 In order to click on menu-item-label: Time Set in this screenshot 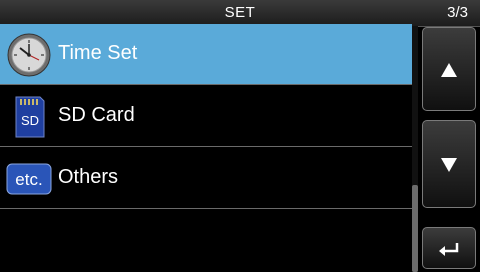, I will do `click(98, 53)`.